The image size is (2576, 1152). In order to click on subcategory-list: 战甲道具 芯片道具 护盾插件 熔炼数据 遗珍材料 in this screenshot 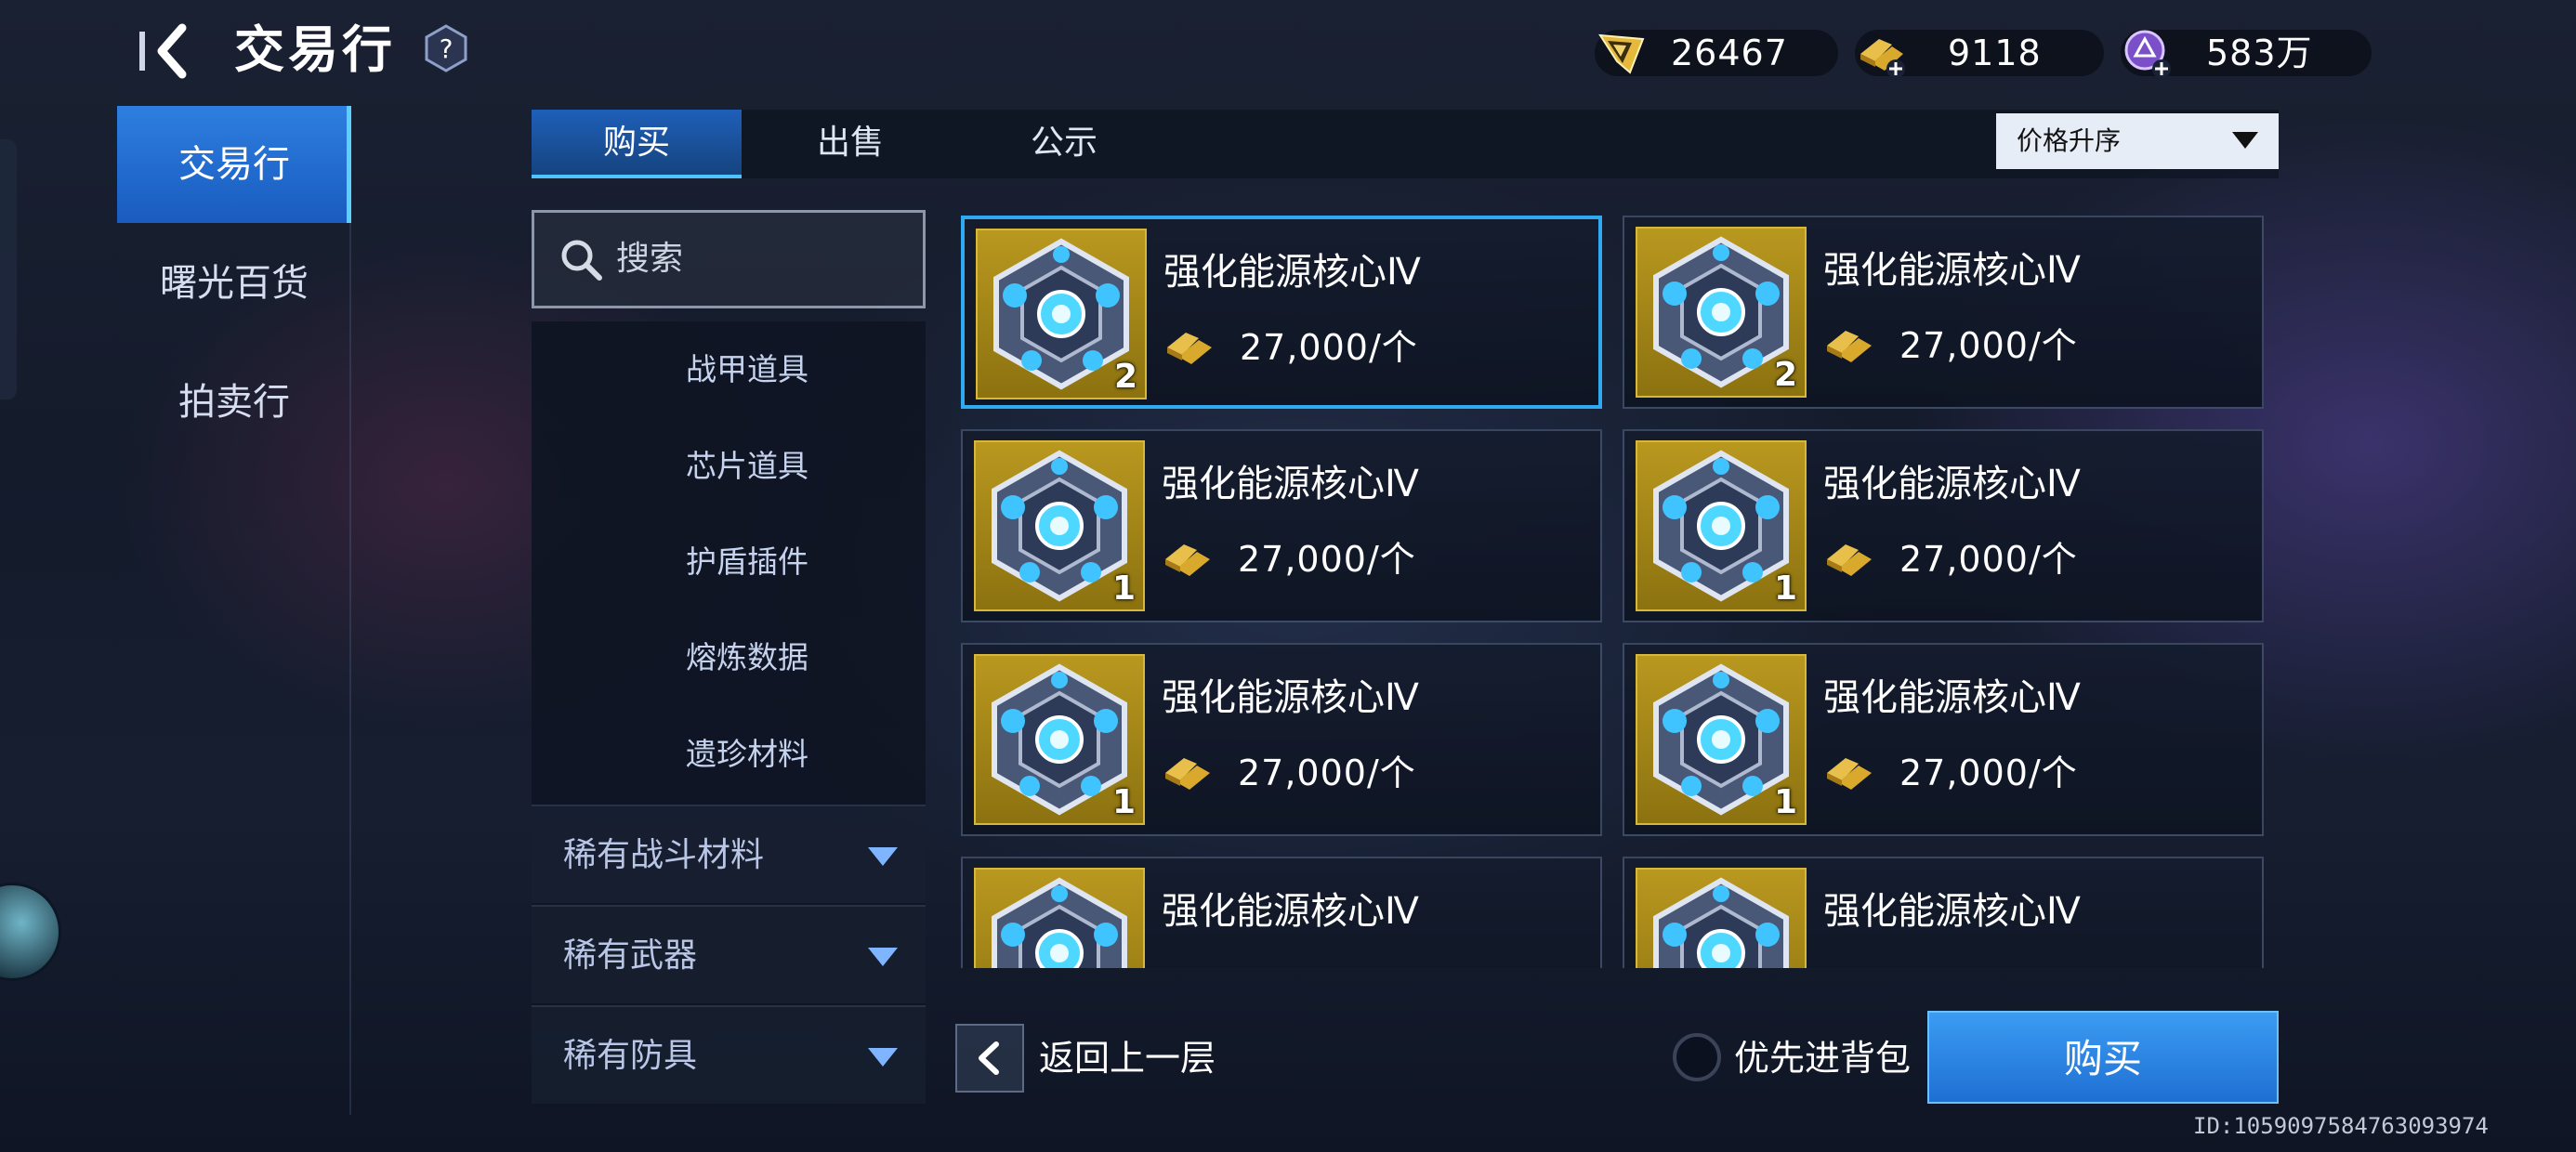, I will do `click(729, 563)`.